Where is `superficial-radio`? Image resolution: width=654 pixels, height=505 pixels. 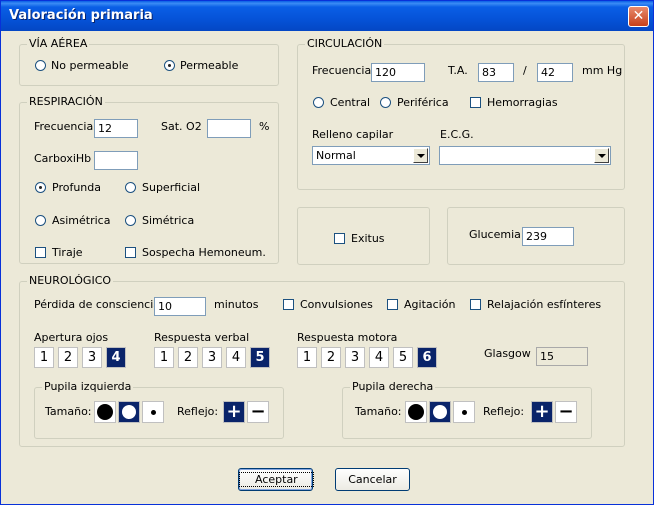 superficial-radio is located at coordinates (130, 187).